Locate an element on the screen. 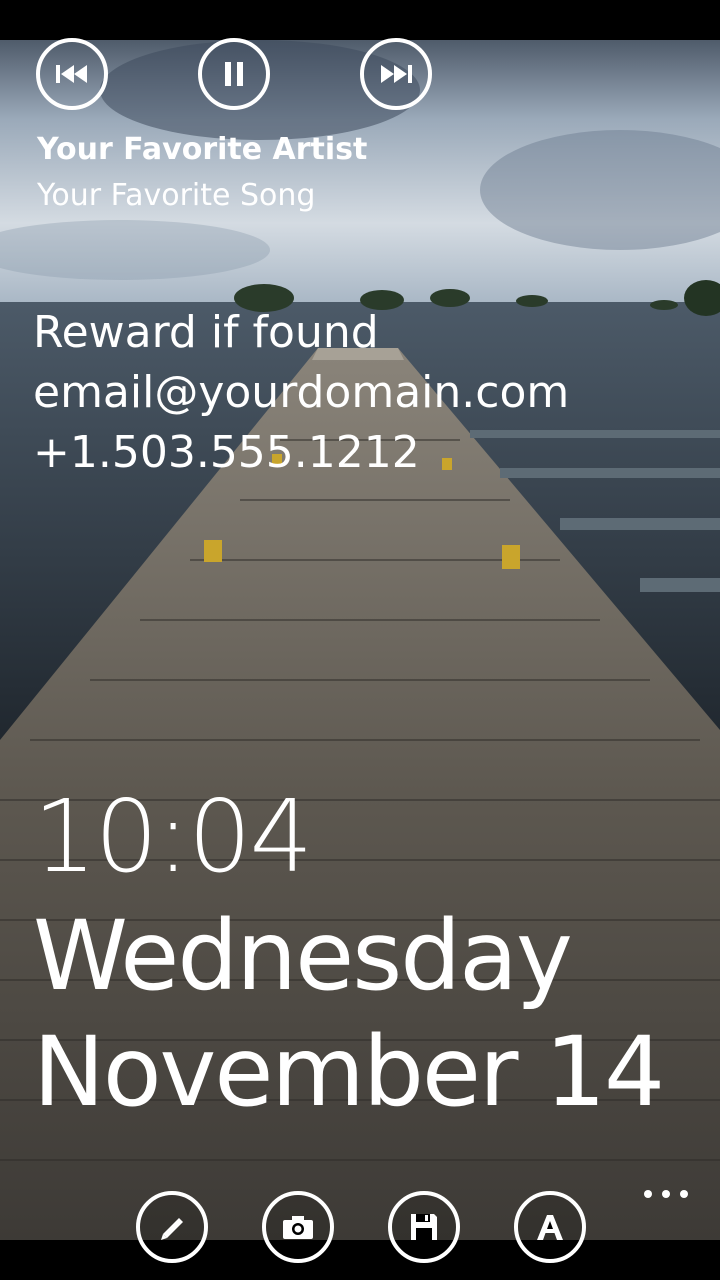 The image size is (720, 1280). camera-icon is located at coordinates (298, 1227).